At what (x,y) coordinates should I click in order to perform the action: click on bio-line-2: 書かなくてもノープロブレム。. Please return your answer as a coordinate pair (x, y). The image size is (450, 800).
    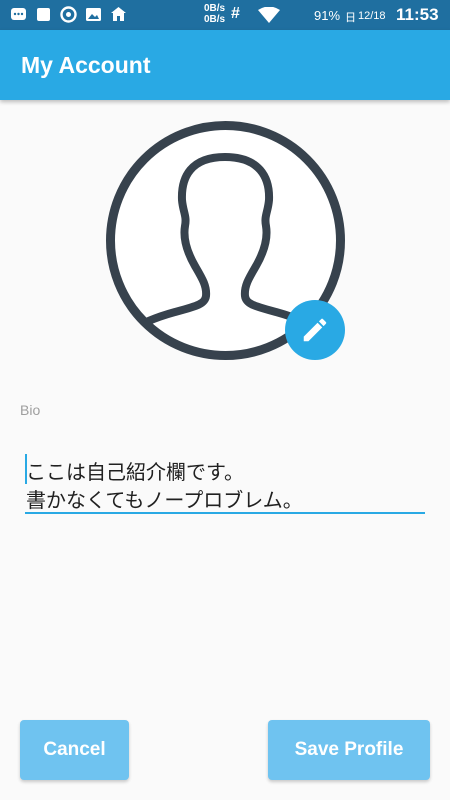
    Looking at the image, I should click on (164, 500).